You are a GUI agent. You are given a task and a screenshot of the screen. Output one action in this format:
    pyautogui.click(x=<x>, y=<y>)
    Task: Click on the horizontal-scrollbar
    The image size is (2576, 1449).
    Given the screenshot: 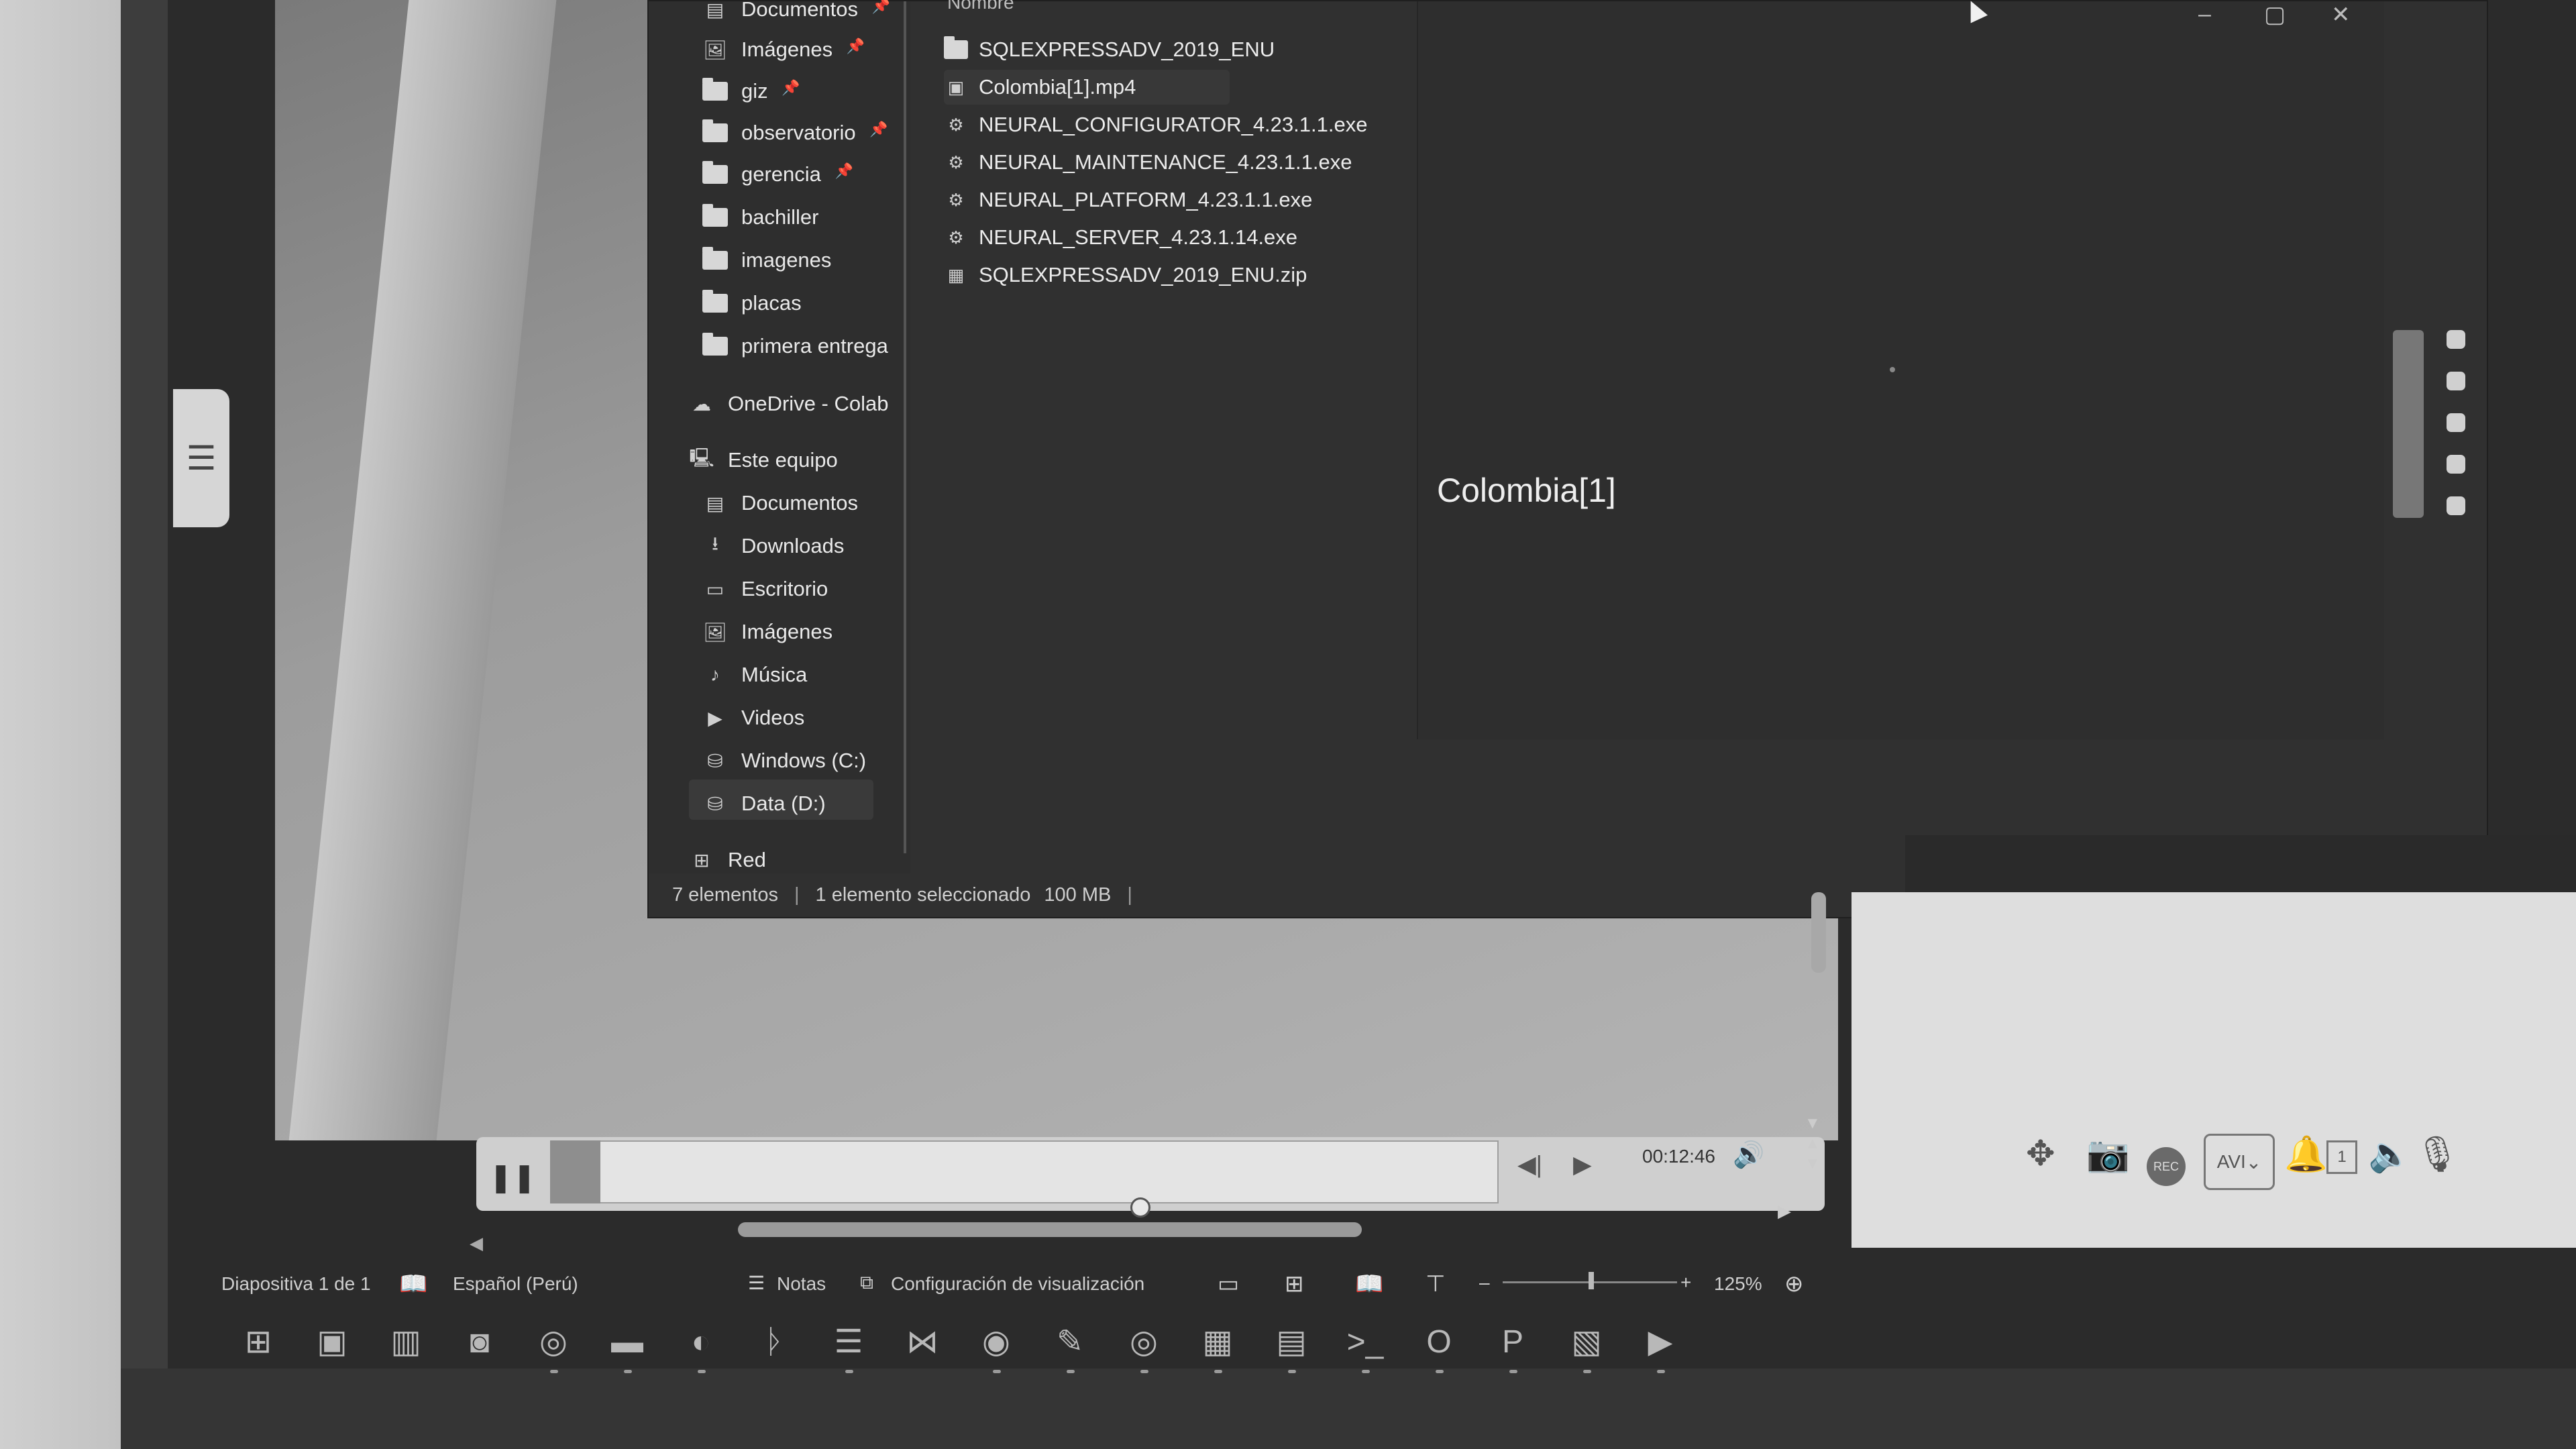 What is the action you would take?
    pyautogui.click(x=1050, y=1229)
    